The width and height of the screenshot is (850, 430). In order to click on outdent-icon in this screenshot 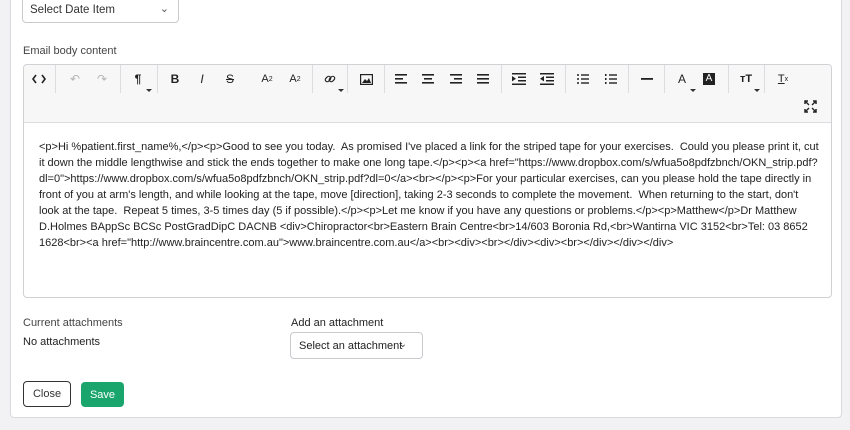, I will do `click(547, 79)`.